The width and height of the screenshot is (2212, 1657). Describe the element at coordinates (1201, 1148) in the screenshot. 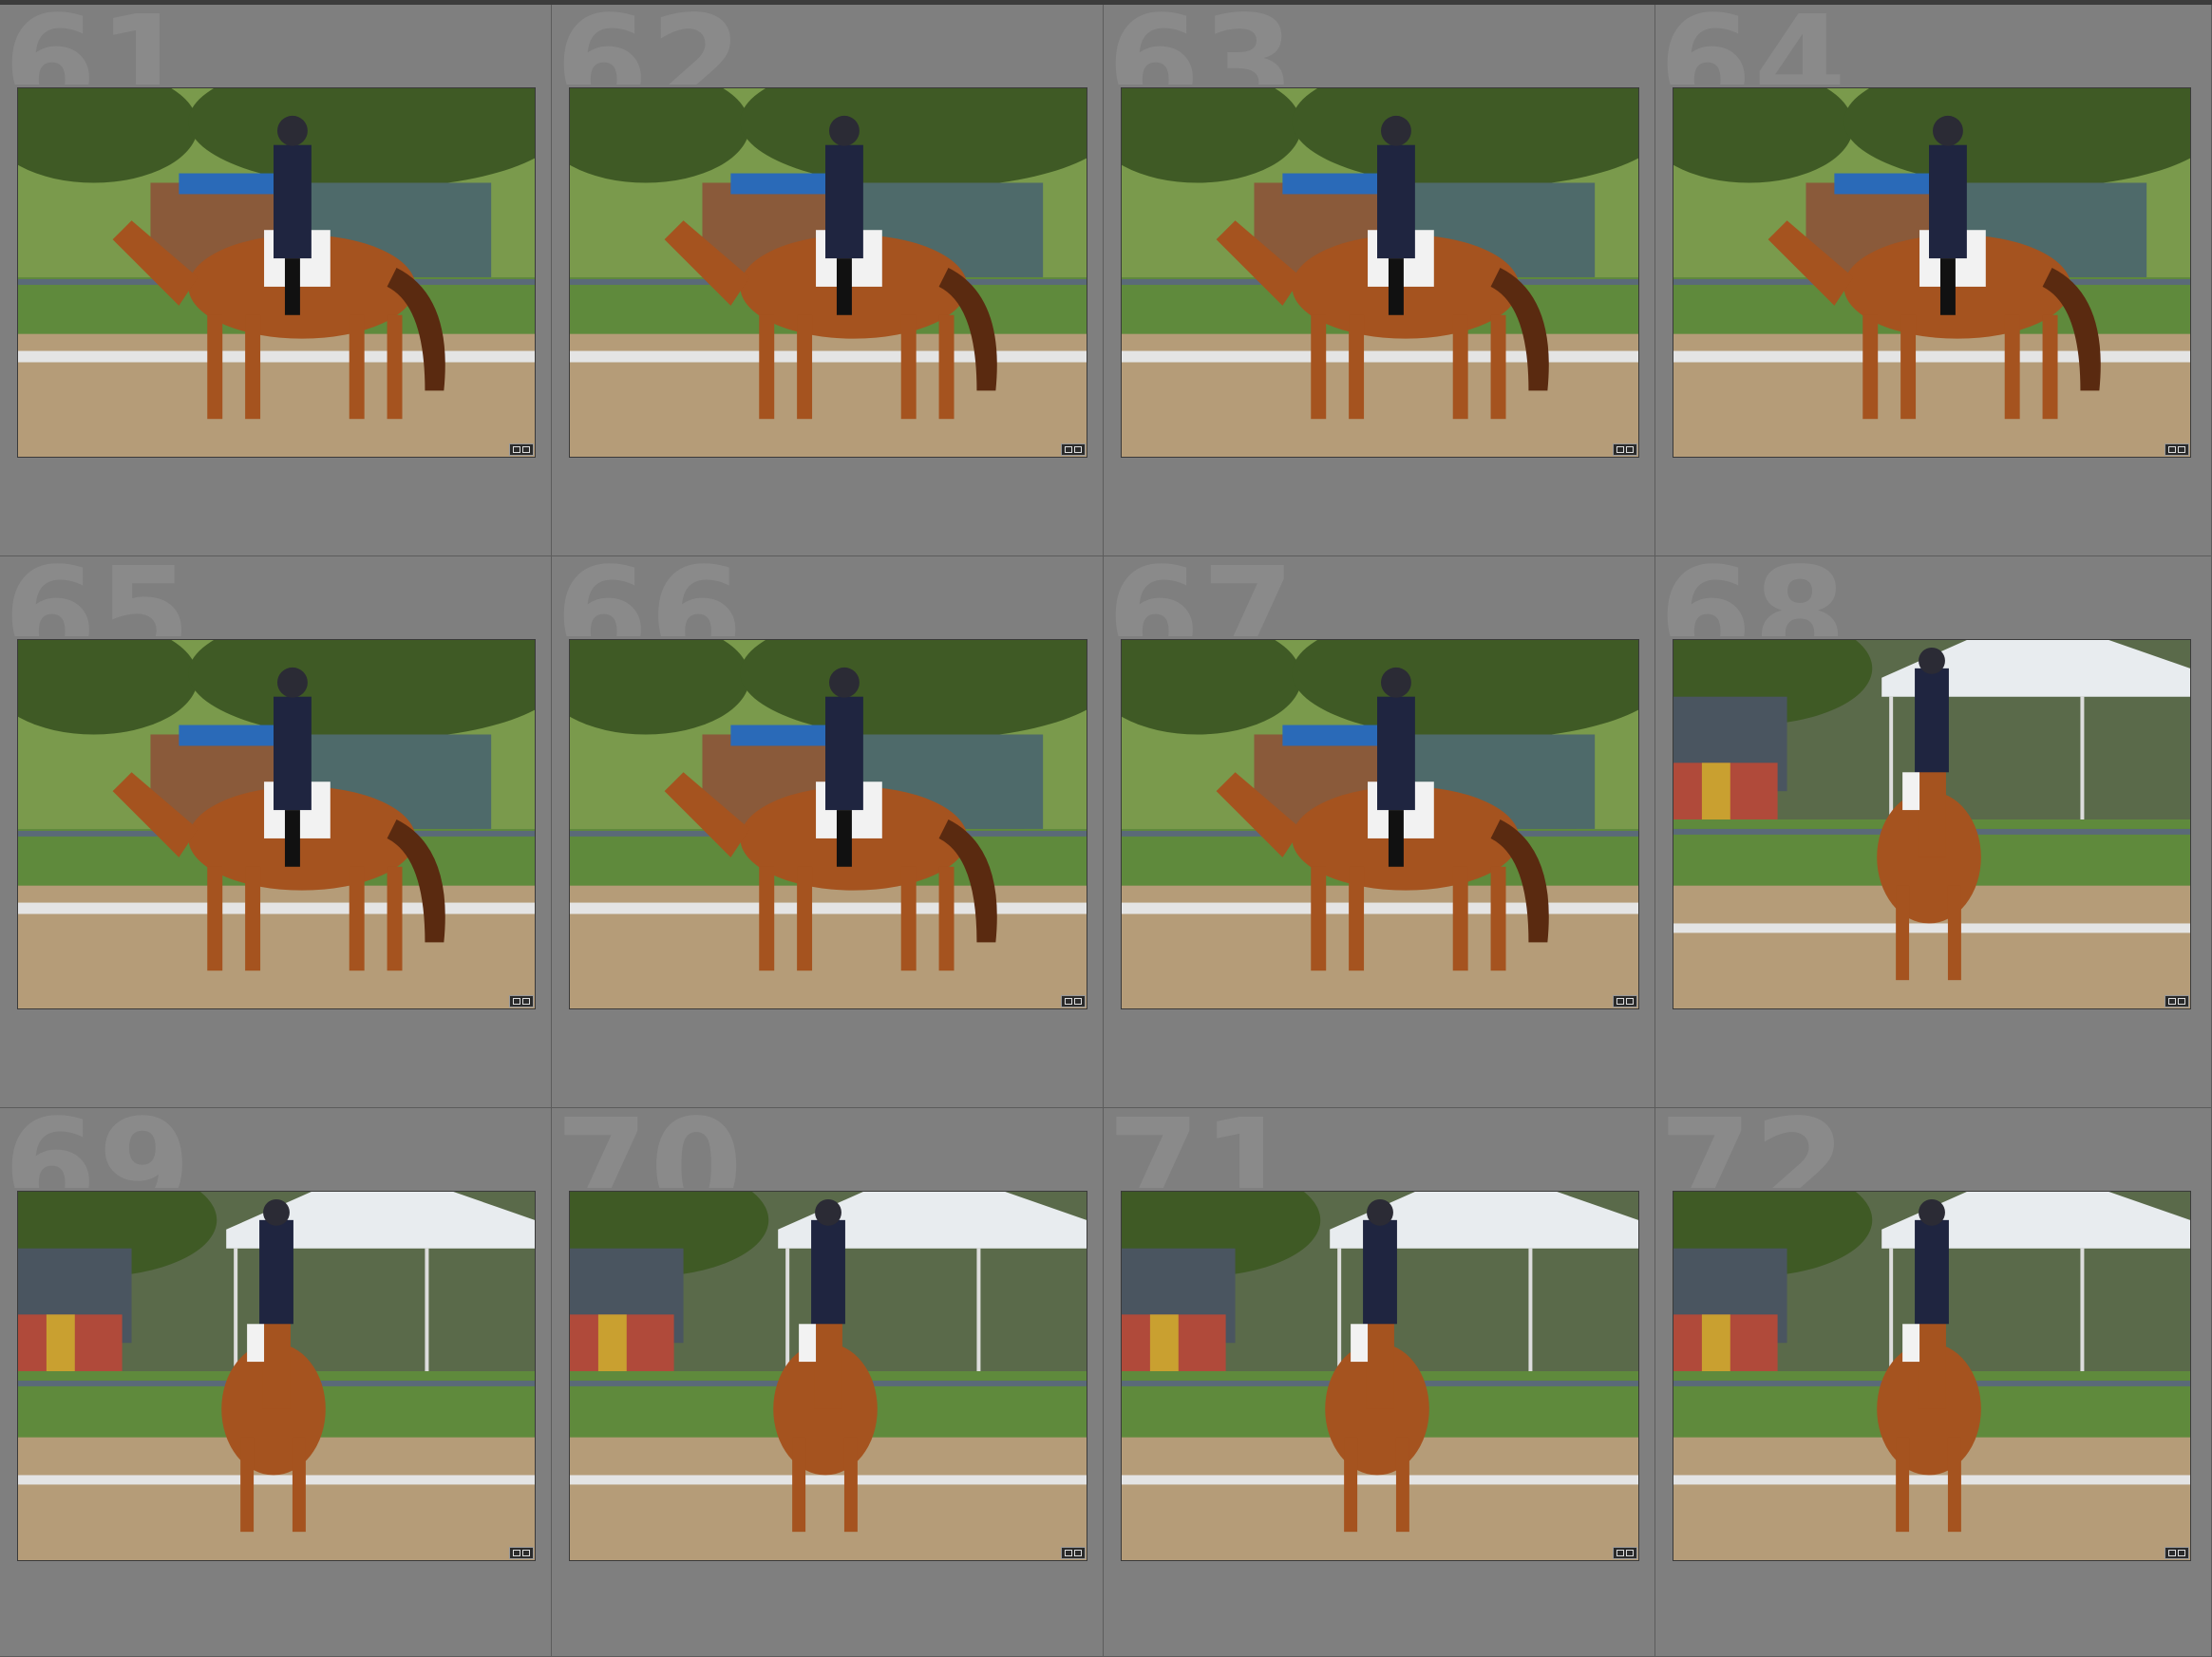

I see `cell-index-number: 71` at that location.